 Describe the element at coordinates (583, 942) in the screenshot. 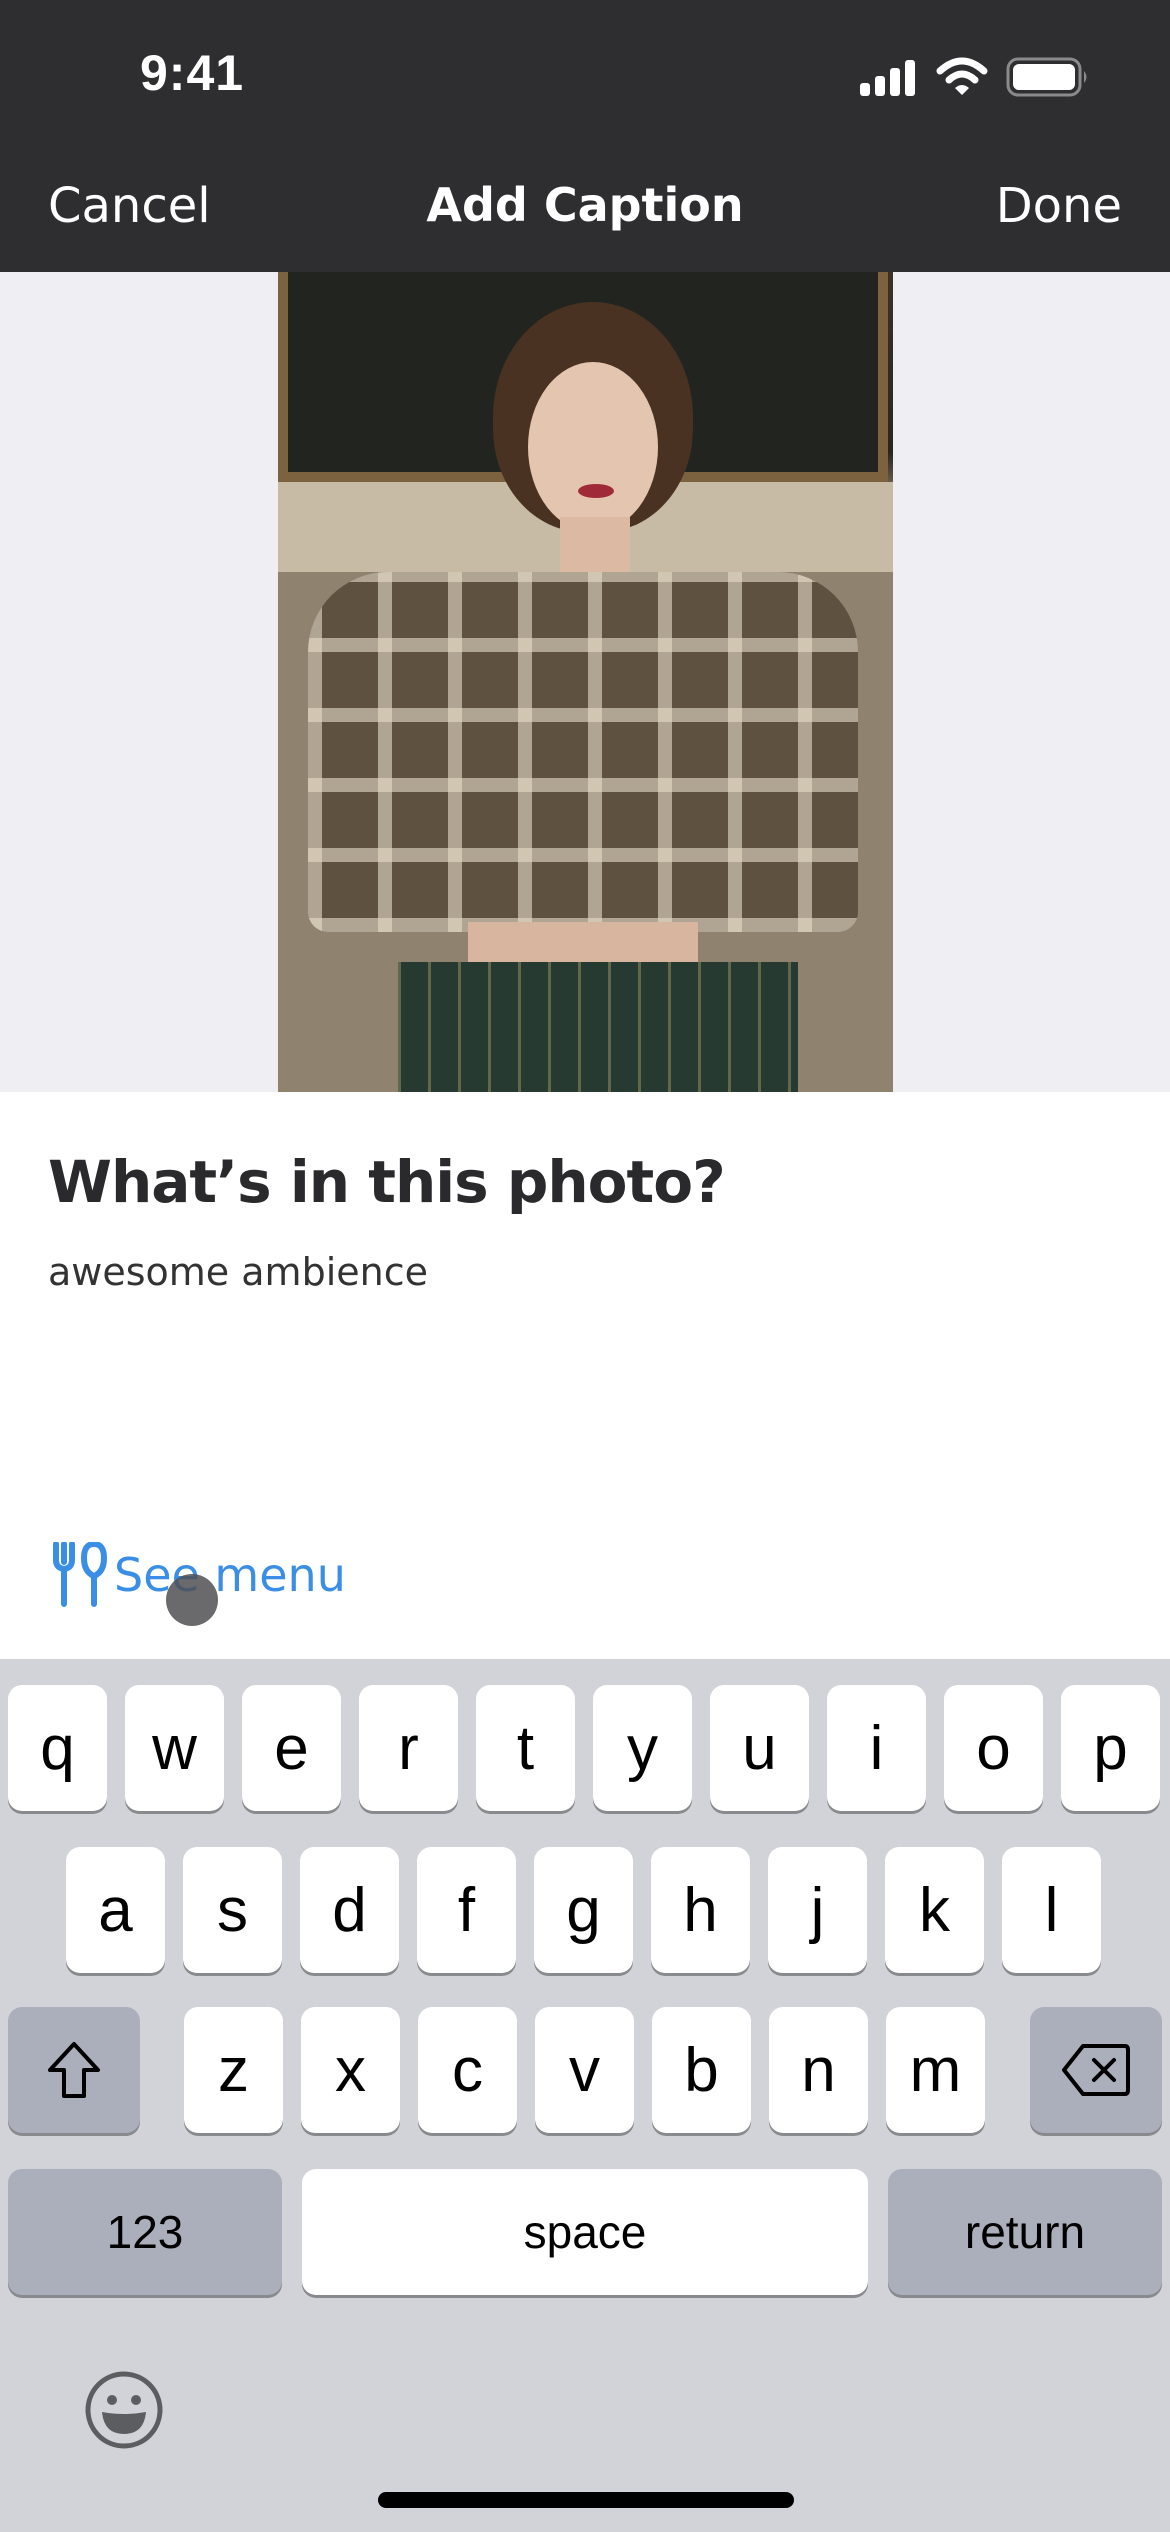

I see `photo-midriff` at that location.